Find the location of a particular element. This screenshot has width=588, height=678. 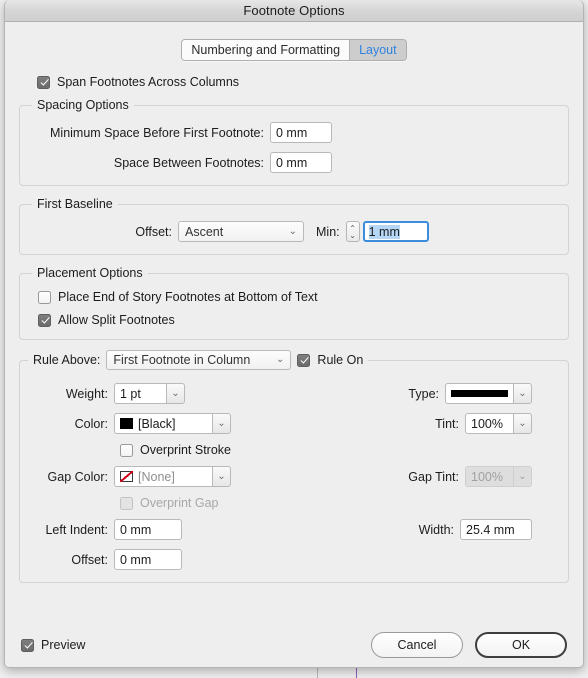

placement-options-legend: Placement Options is located at coordinates (90, 273).